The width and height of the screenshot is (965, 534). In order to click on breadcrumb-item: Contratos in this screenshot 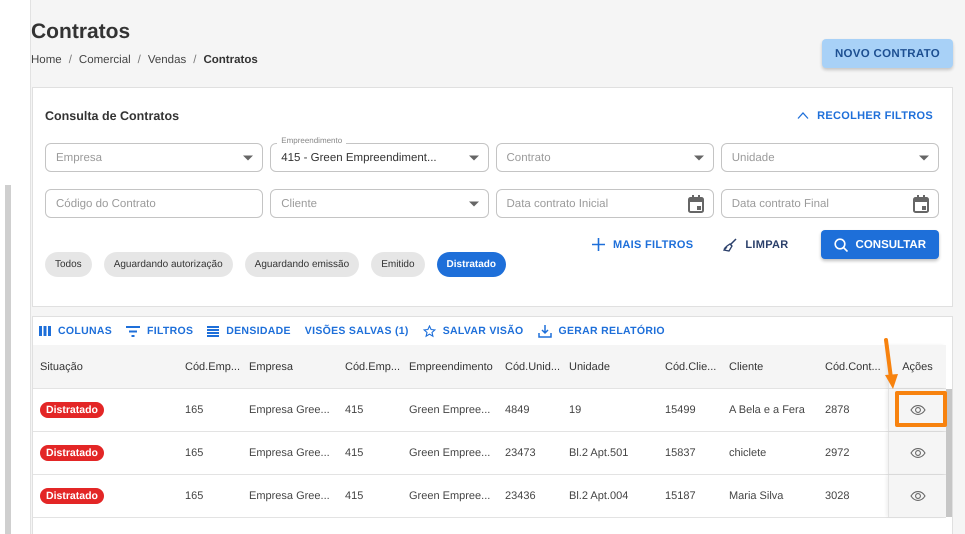, I will do `click(230, 60)`.